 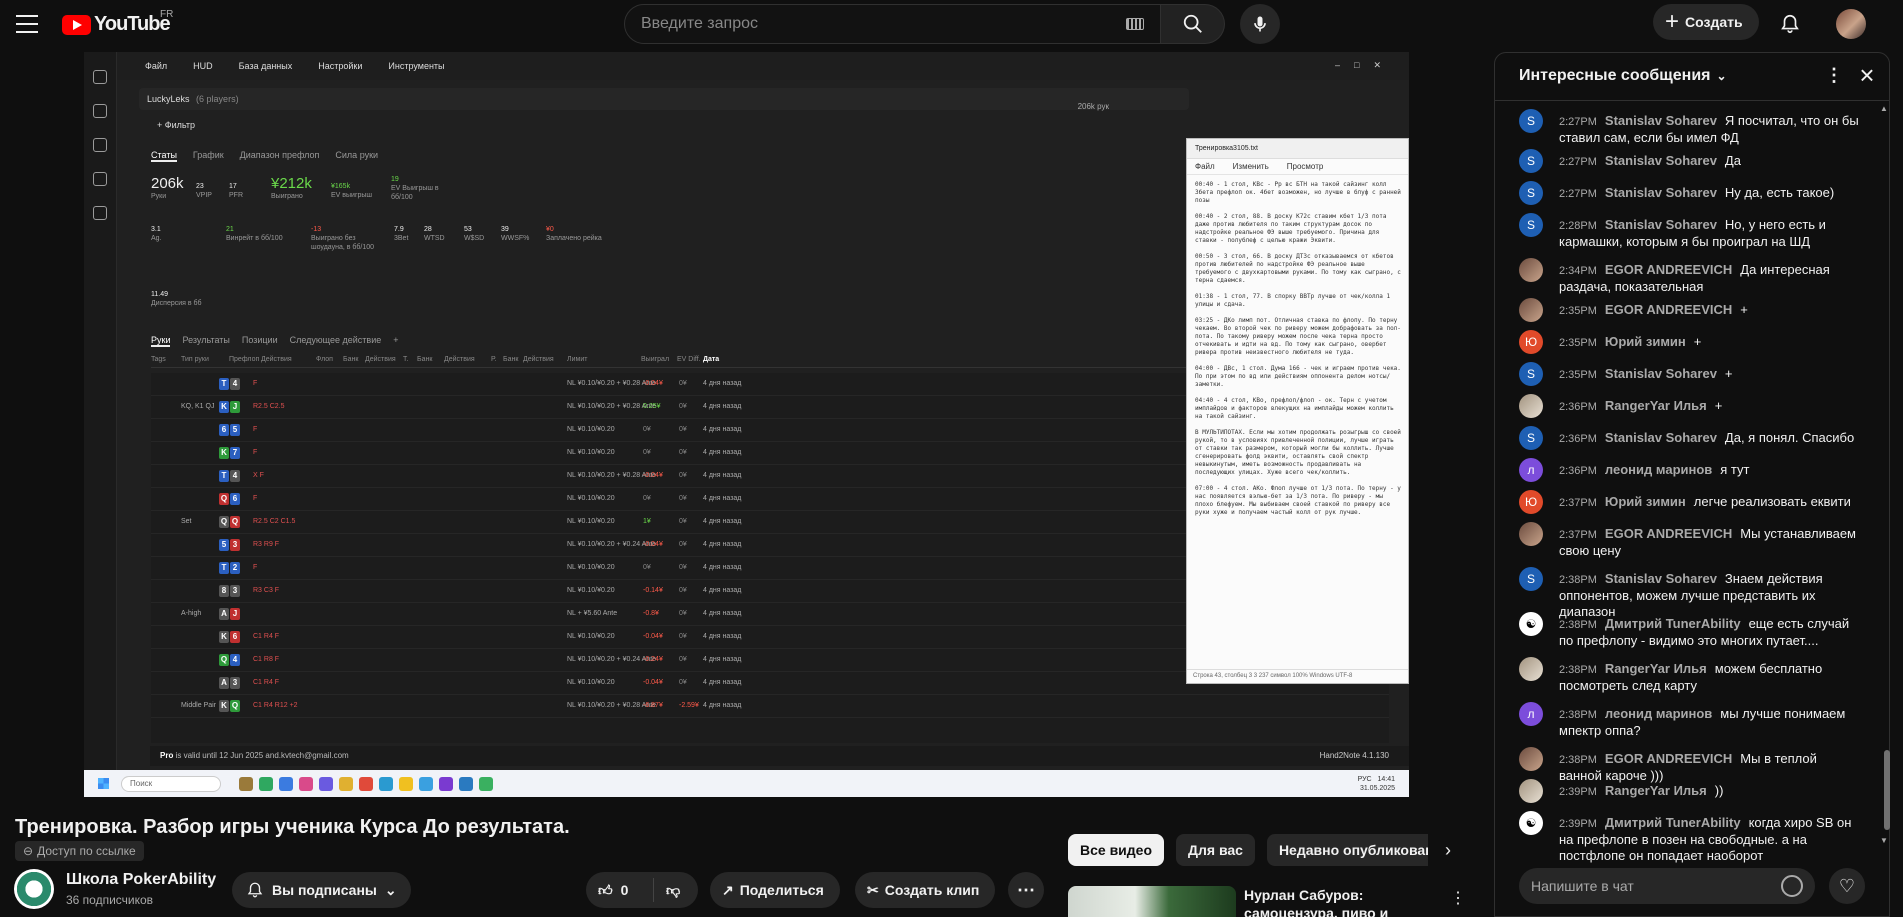 What do you see at coordinates (235, 476) in the screenshot?
I see `playing-card: 4` at bounding box center [235, 476].